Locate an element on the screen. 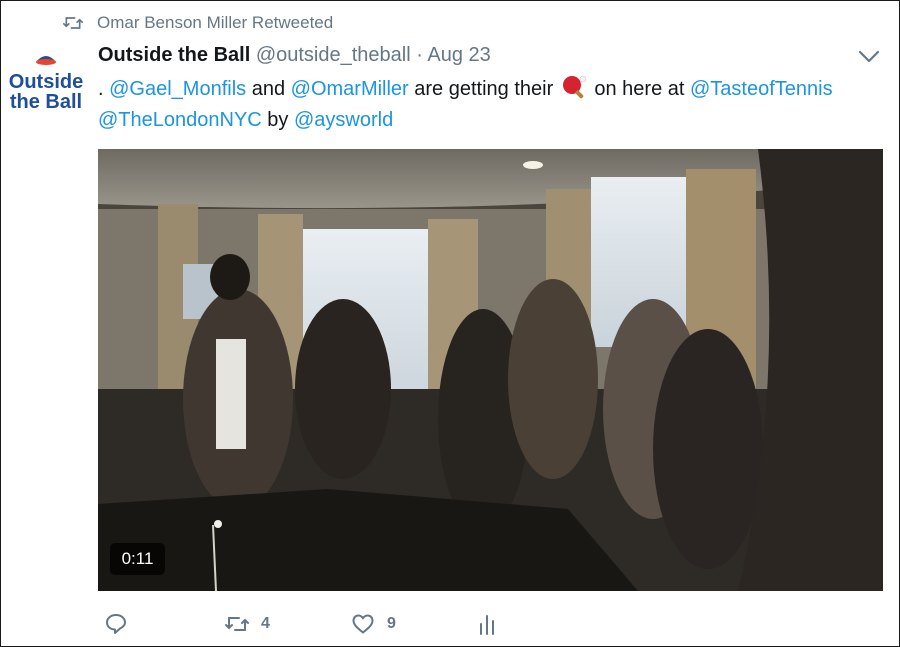  author-name: Outside the Ball is located at coordinates (174, 55).